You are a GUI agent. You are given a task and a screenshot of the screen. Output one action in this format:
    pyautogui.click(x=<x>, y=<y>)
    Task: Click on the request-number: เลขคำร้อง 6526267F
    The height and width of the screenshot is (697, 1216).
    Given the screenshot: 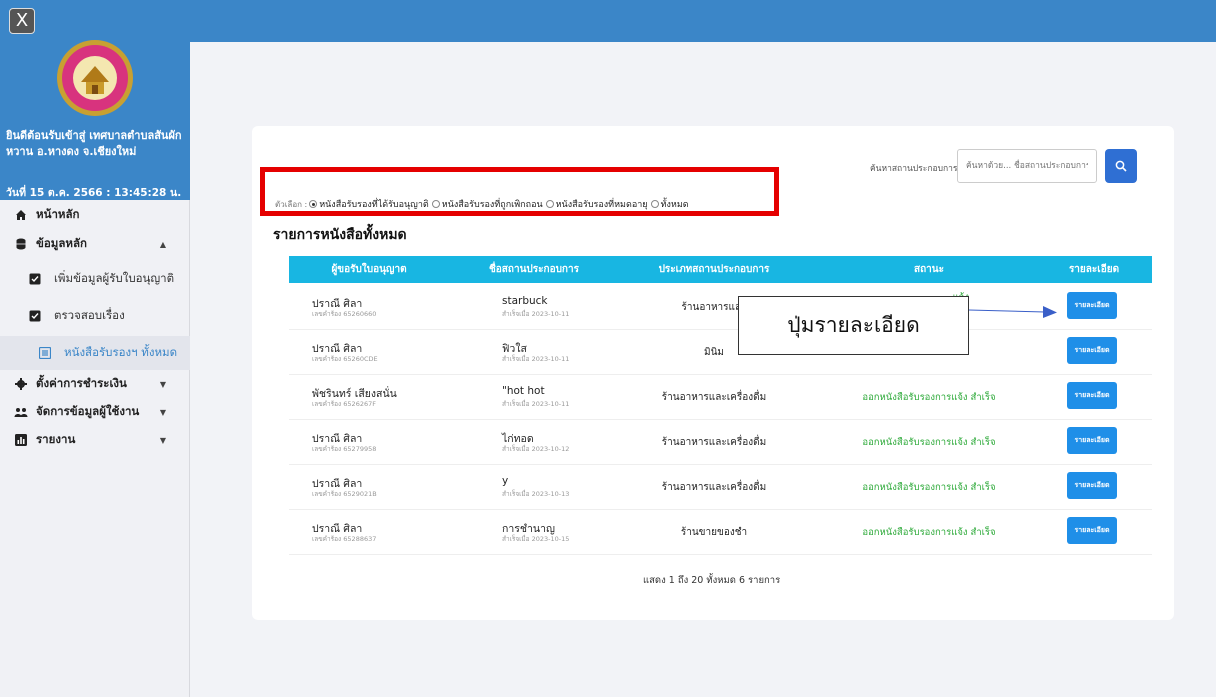 What is the action you would take?
    pyautogui.click(x=344, y=404)
    